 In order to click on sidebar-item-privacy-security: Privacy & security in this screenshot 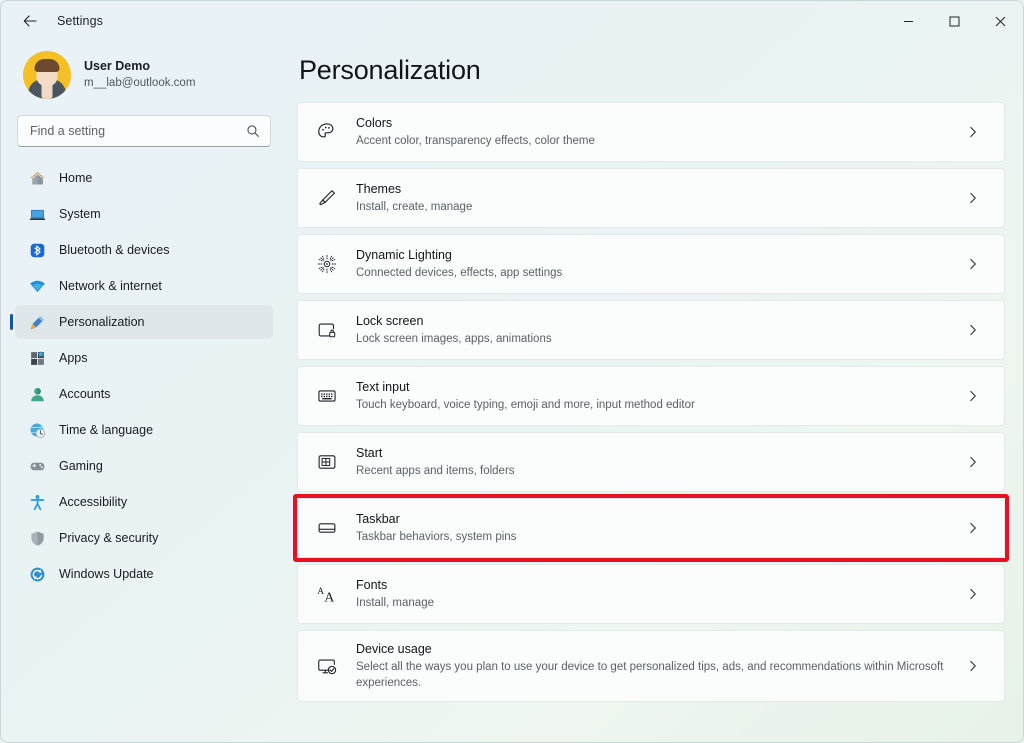, I will do `click(144, 538)`.